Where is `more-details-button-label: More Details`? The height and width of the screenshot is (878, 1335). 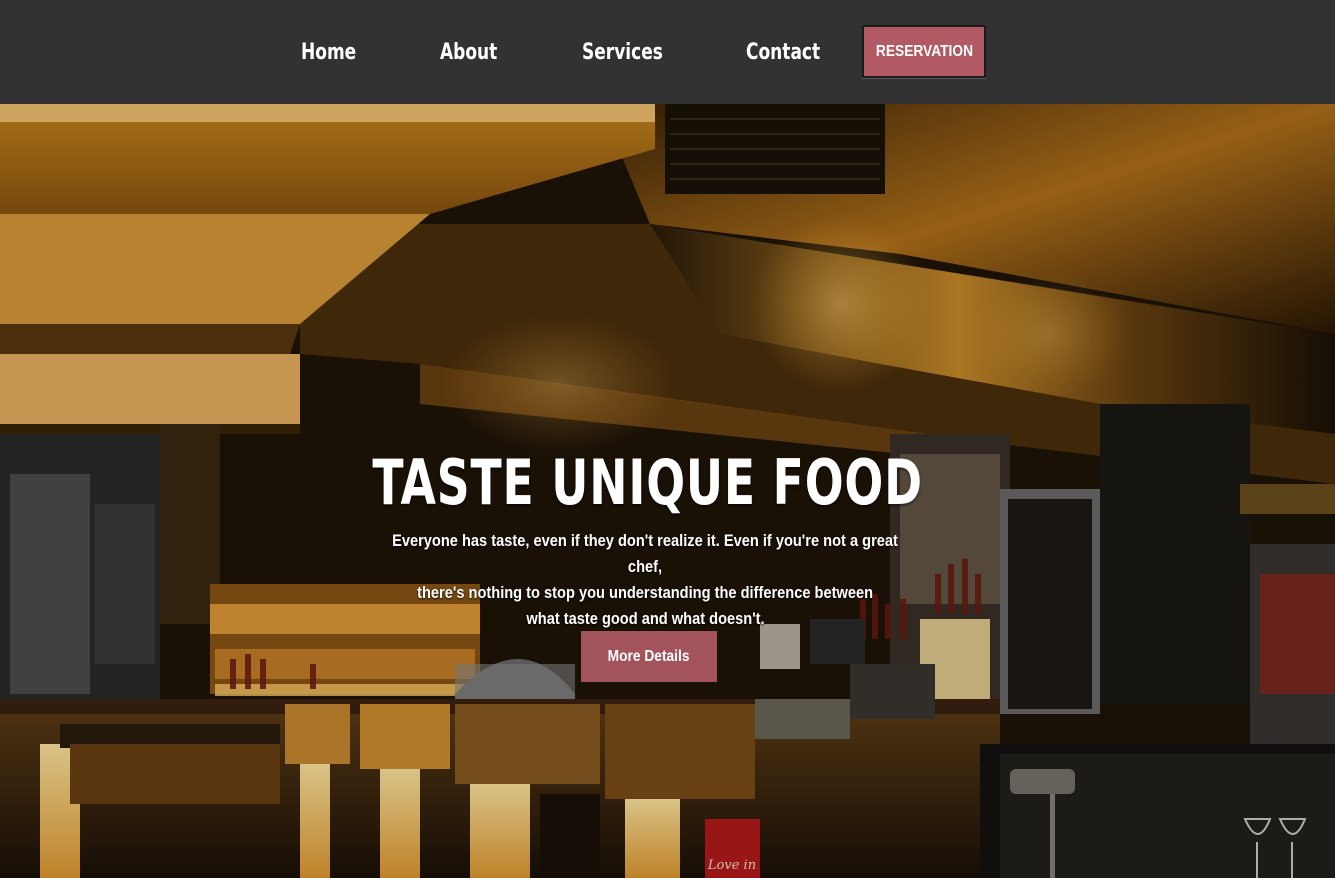 more-details-button-label: More Details is located at coordinates (649, 656).